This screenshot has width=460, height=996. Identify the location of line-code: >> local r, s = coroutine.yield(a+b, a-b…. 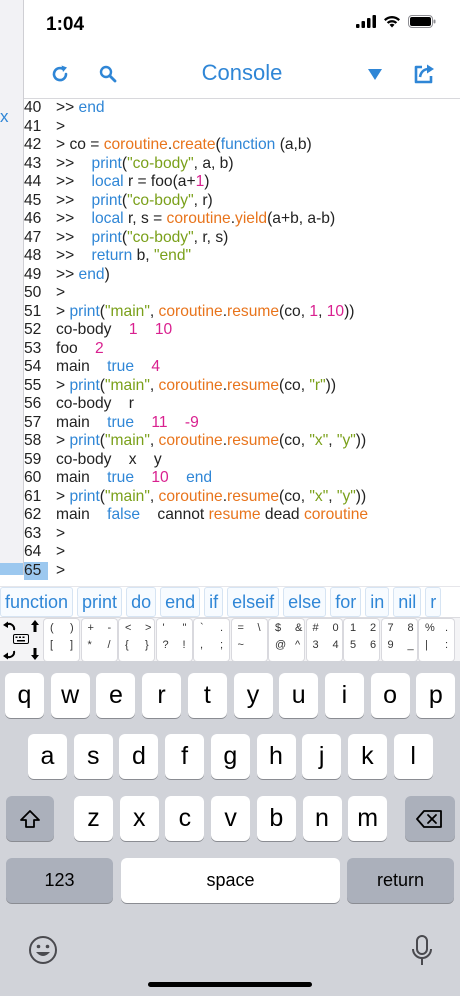
(195, 219).